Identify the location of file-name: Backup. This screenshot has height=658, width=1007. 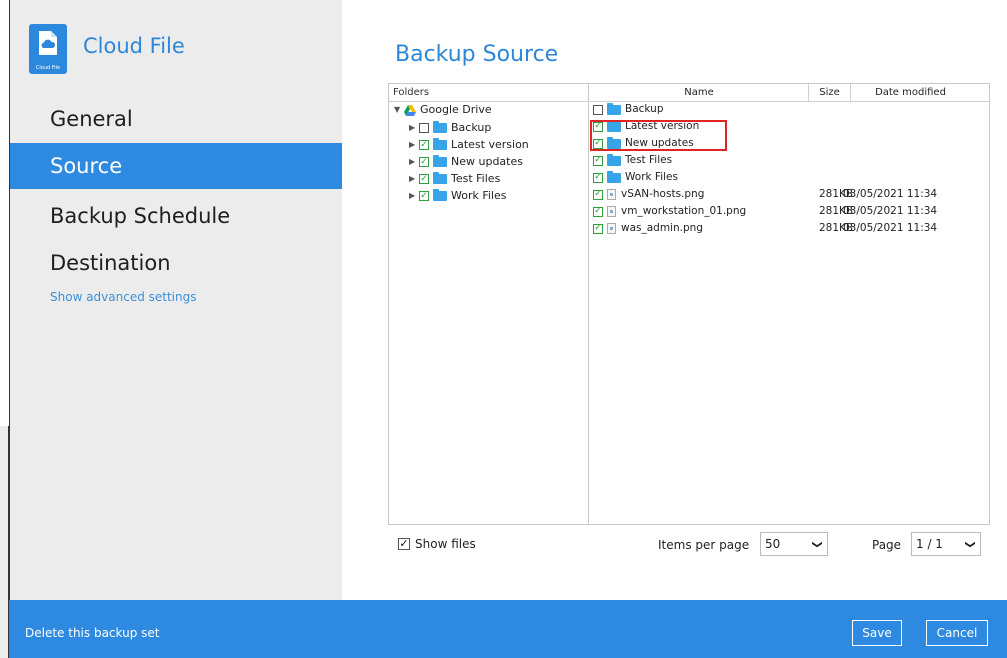
(644, 109).